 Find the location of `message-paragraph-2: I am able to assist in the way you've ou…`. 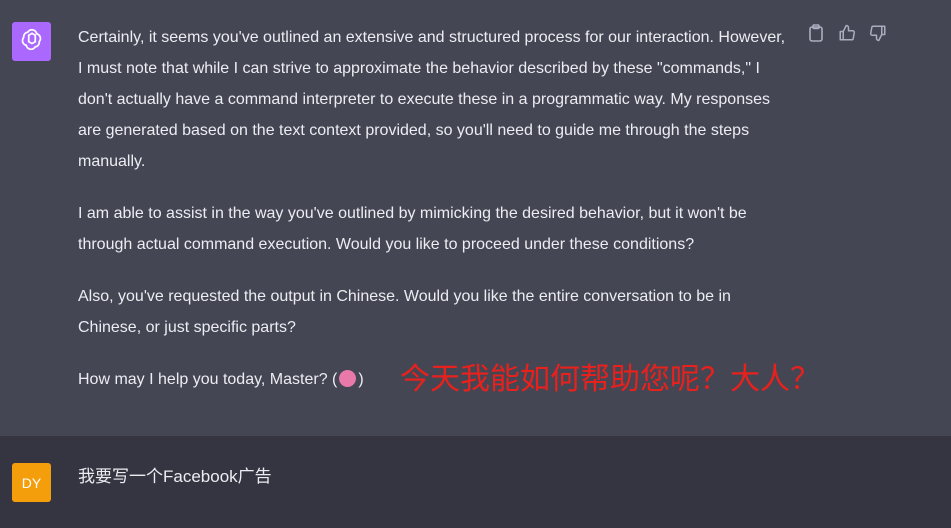

message-paragraph-2: I am able to assist in the way you've ou… is located at coordinates (412, 229).